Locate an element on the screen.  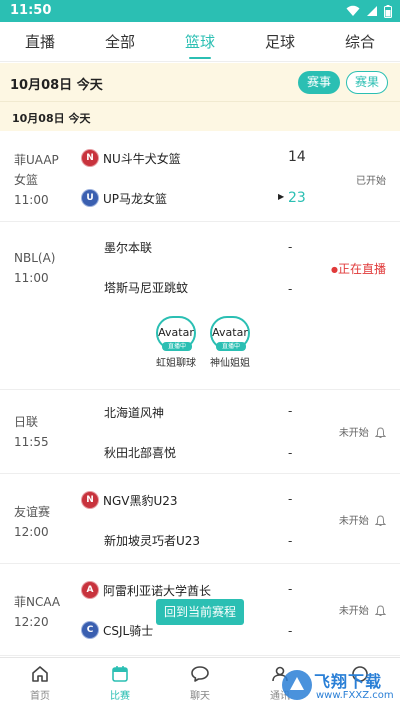
tab-football: 足球 is located at coordinates (280, 41).